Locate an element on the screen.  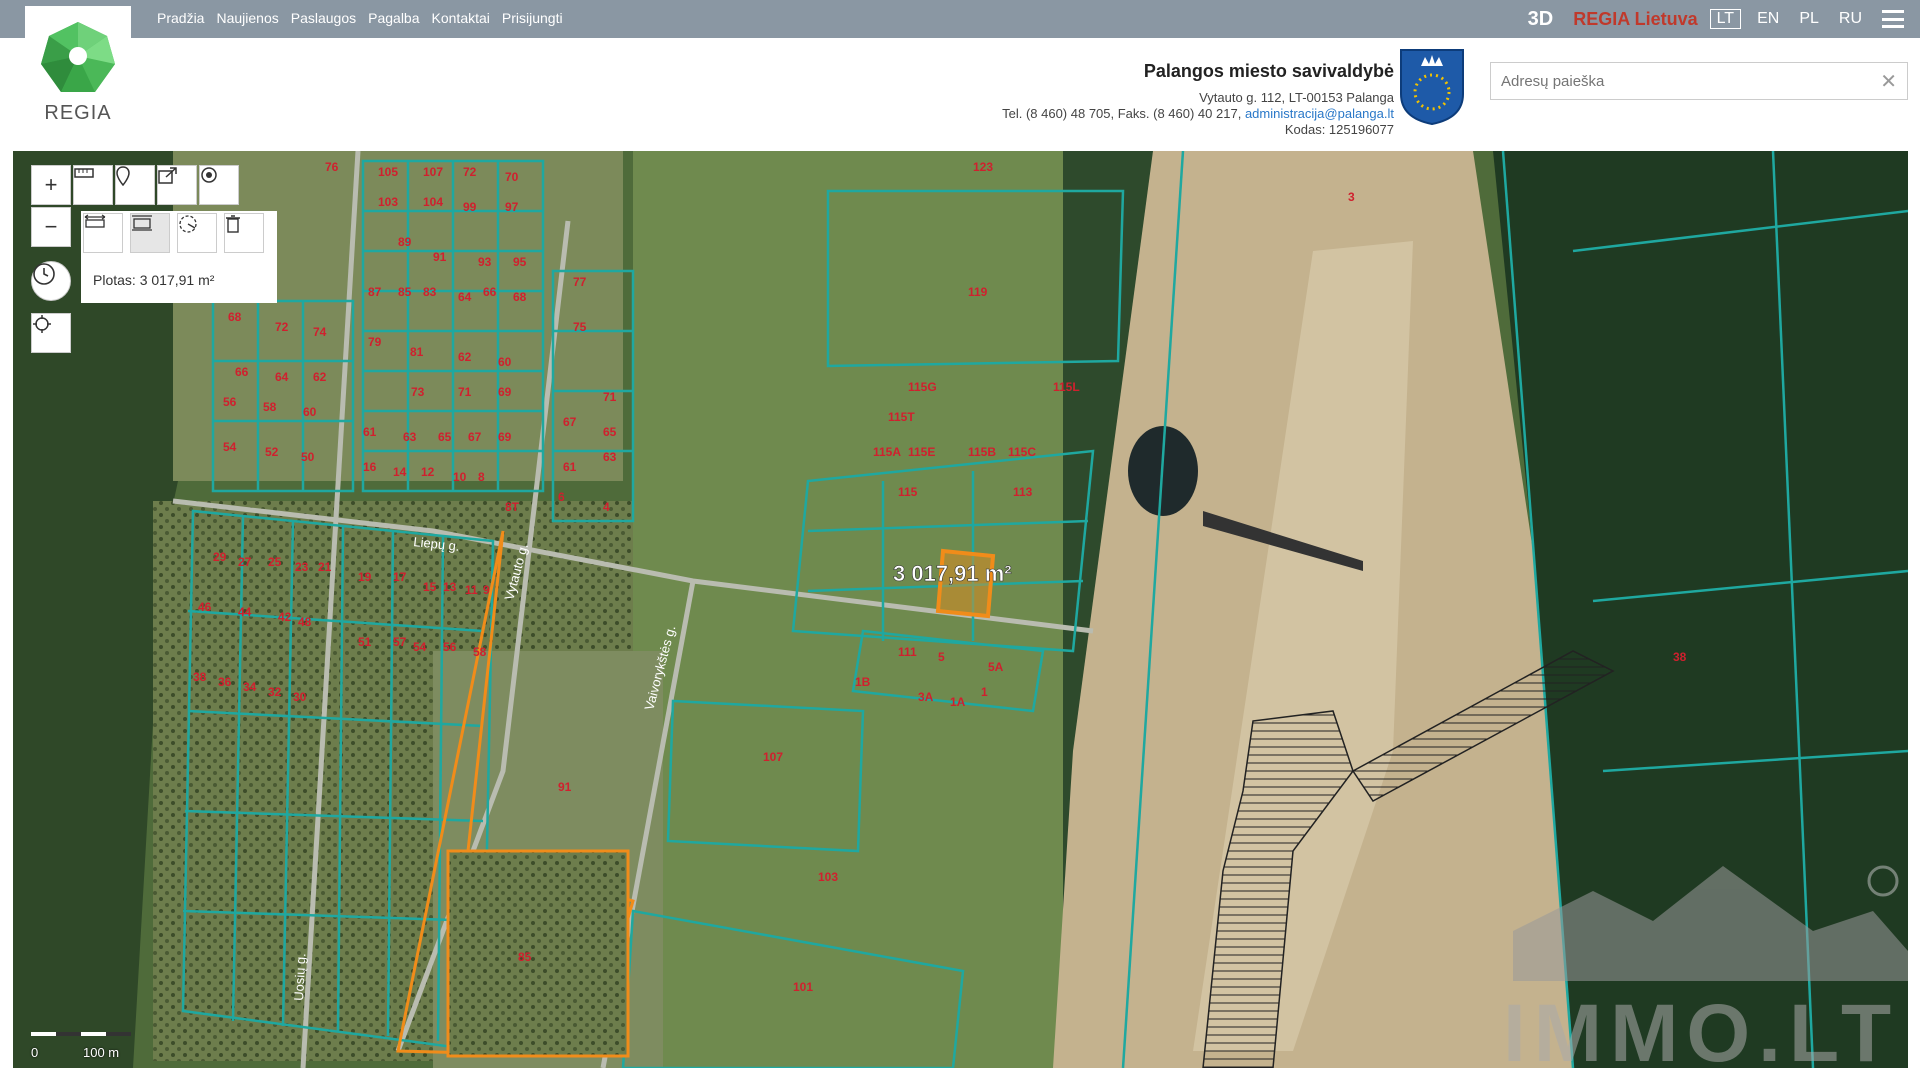
parcel-label: 46 is located at coordinates (205, 607).